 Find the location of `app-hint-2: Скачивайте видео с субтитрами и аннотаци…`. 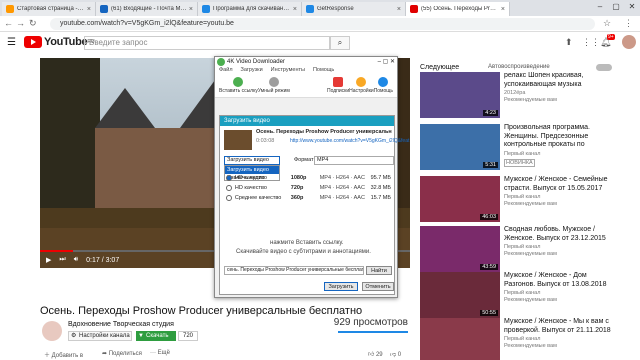

app-hint-2: Скачивайте видео с субтитрами и аннотаци… is located at coordinates (303, 252).